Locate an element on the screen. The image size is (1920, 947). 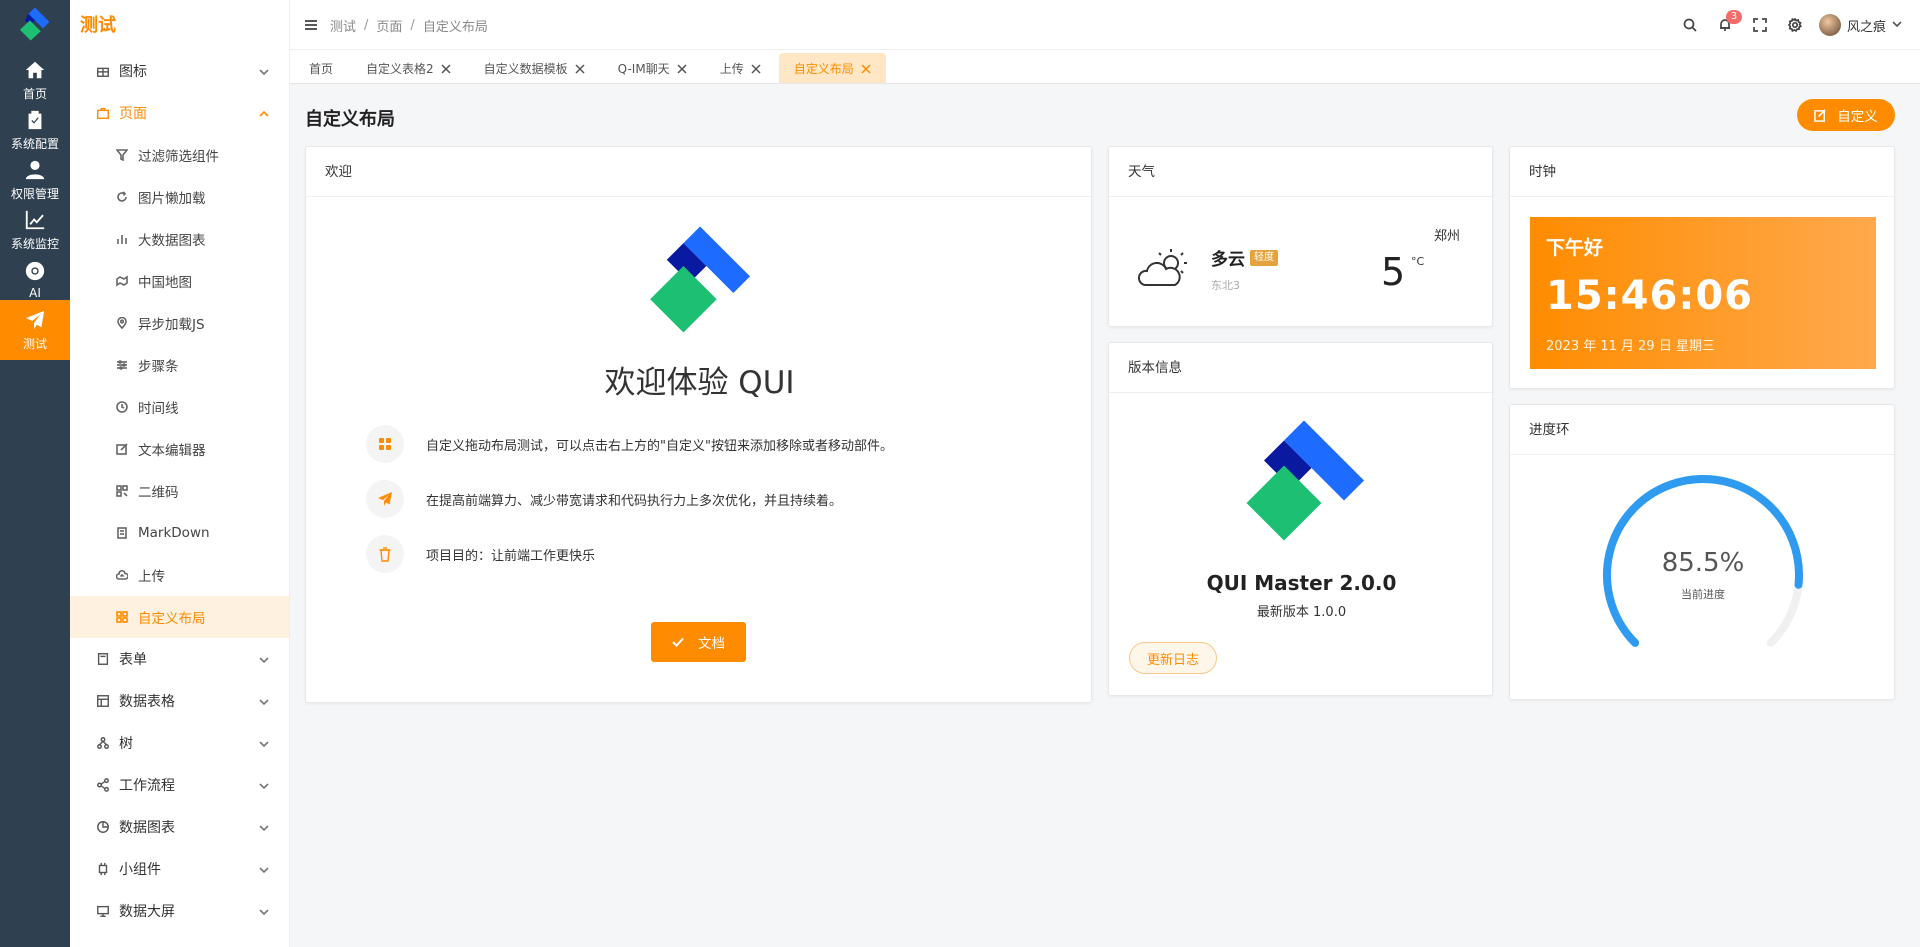
user-name: 风之痕 is located at coordinates (1866, 27).